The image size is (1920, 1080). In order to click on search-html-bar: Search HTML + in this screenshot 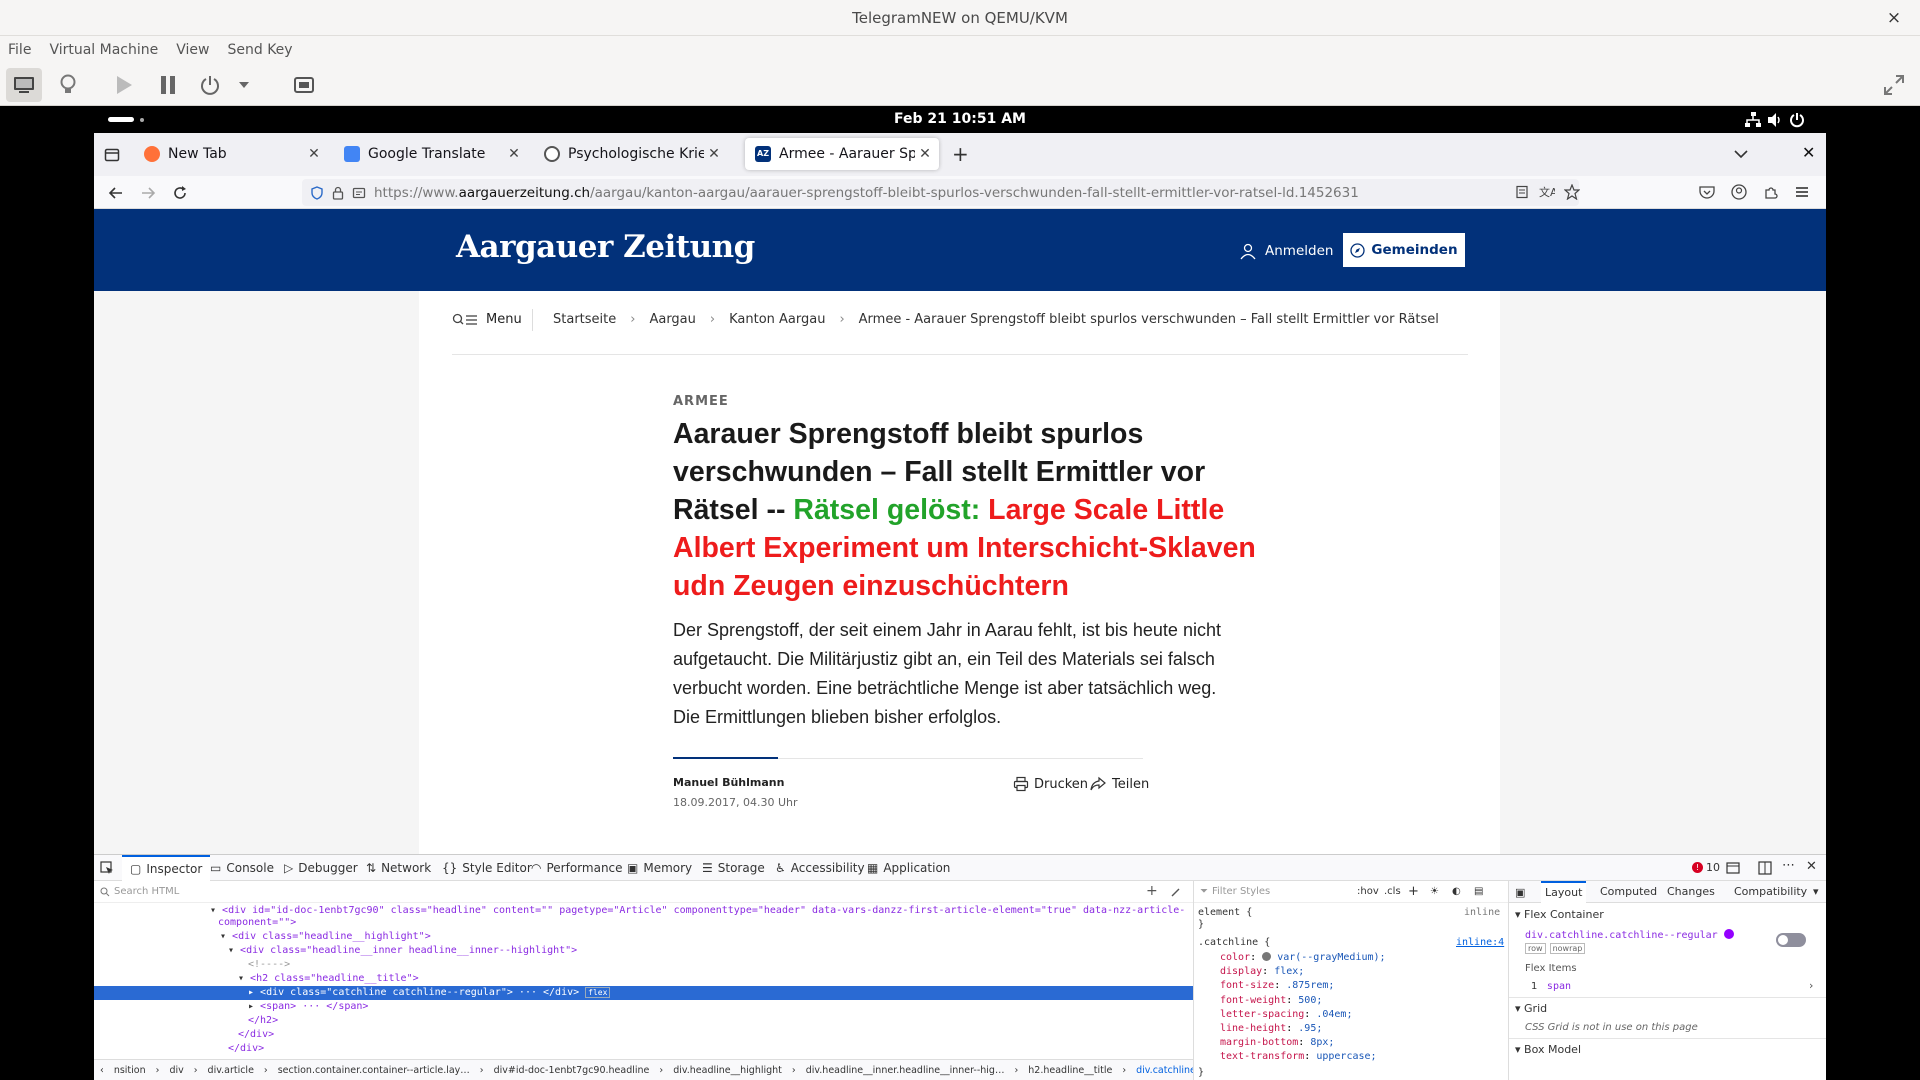, I will do `click(643, 892)`.